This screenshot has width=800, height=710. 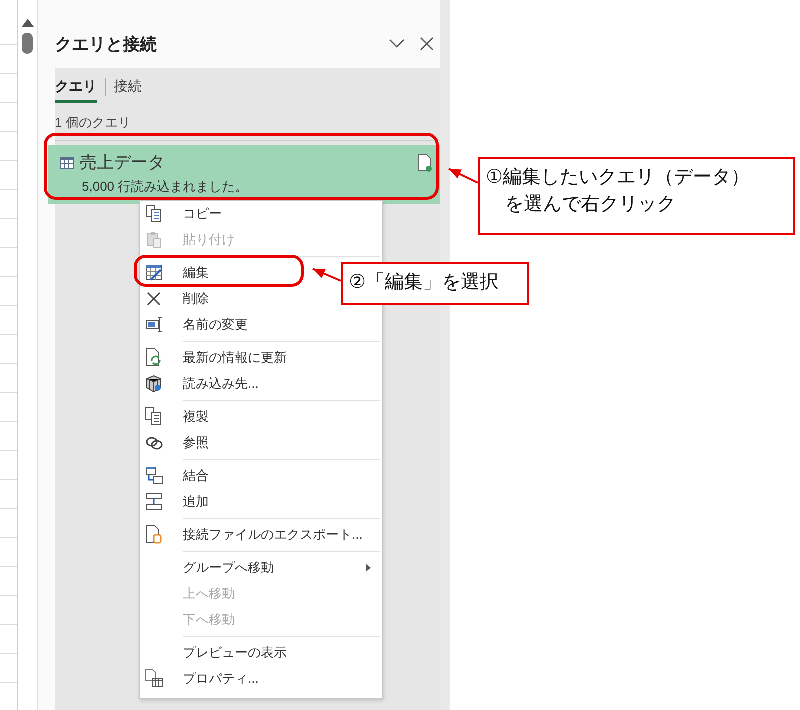 I want to click on close-button, so click(x=427, y=44).